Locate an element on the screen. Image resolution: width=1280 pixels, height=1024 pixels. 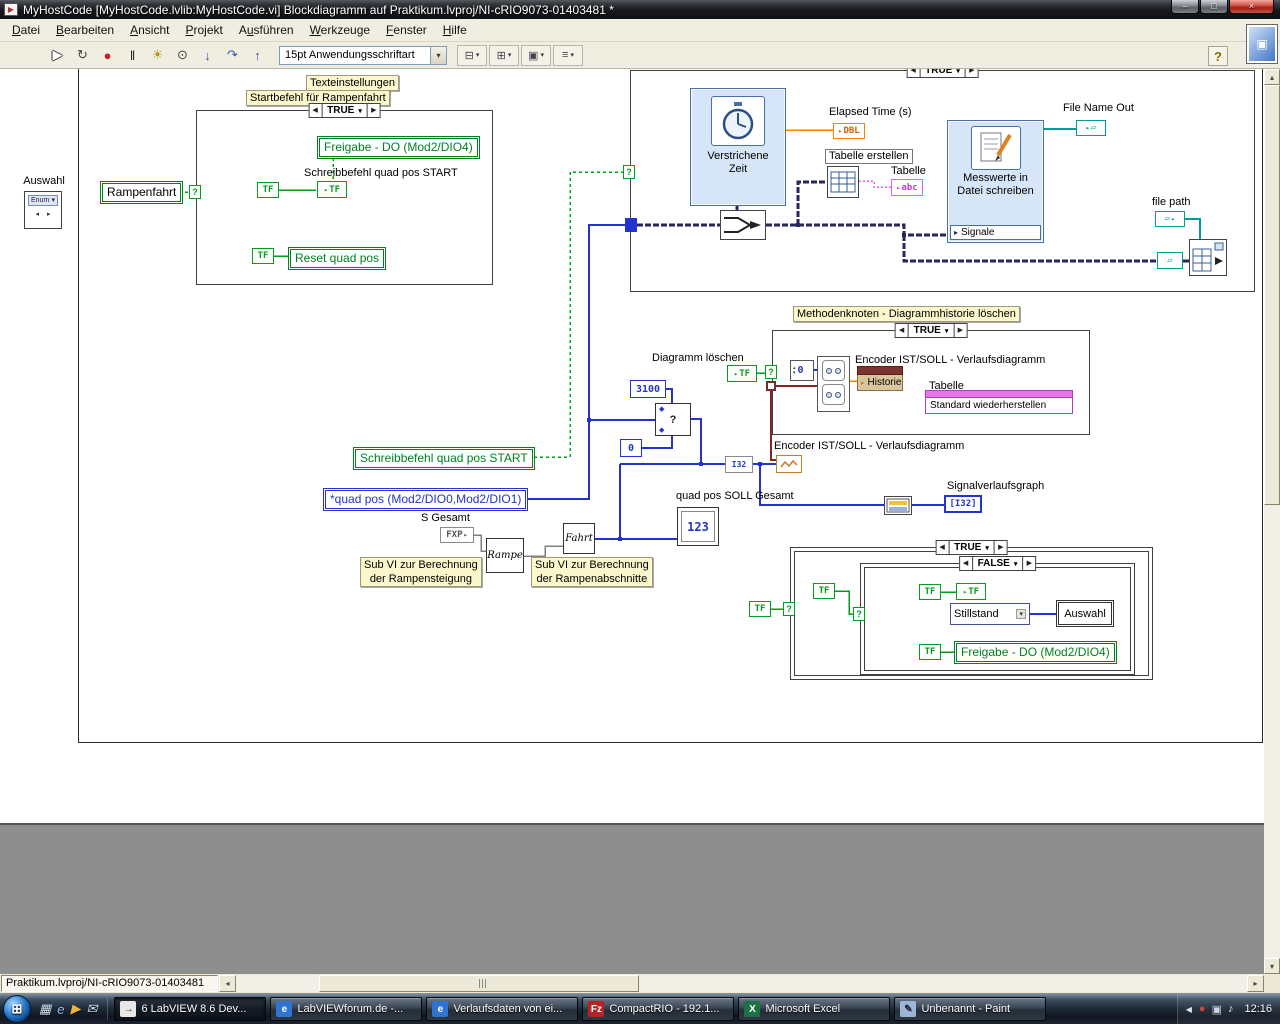
case-selector: ◀ FALSE ▾ ▶ is located at coordinates (997, 563).